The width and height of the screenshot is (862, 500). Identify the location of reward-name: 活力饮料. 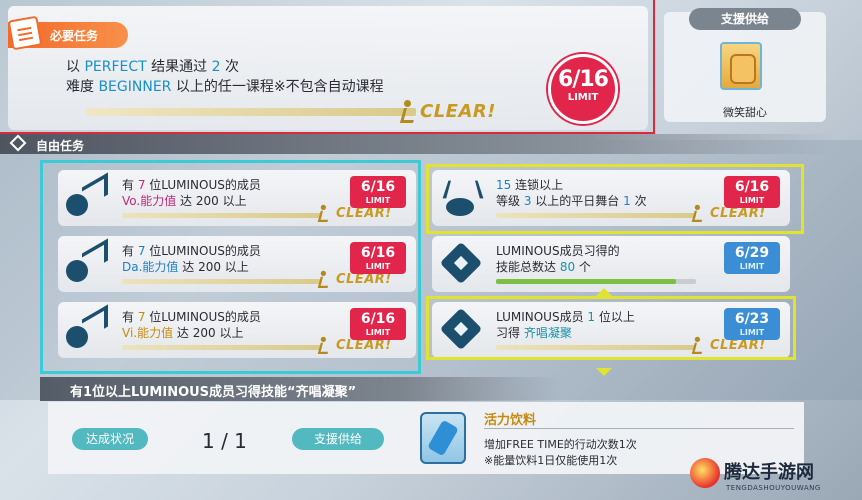
(510, 420).